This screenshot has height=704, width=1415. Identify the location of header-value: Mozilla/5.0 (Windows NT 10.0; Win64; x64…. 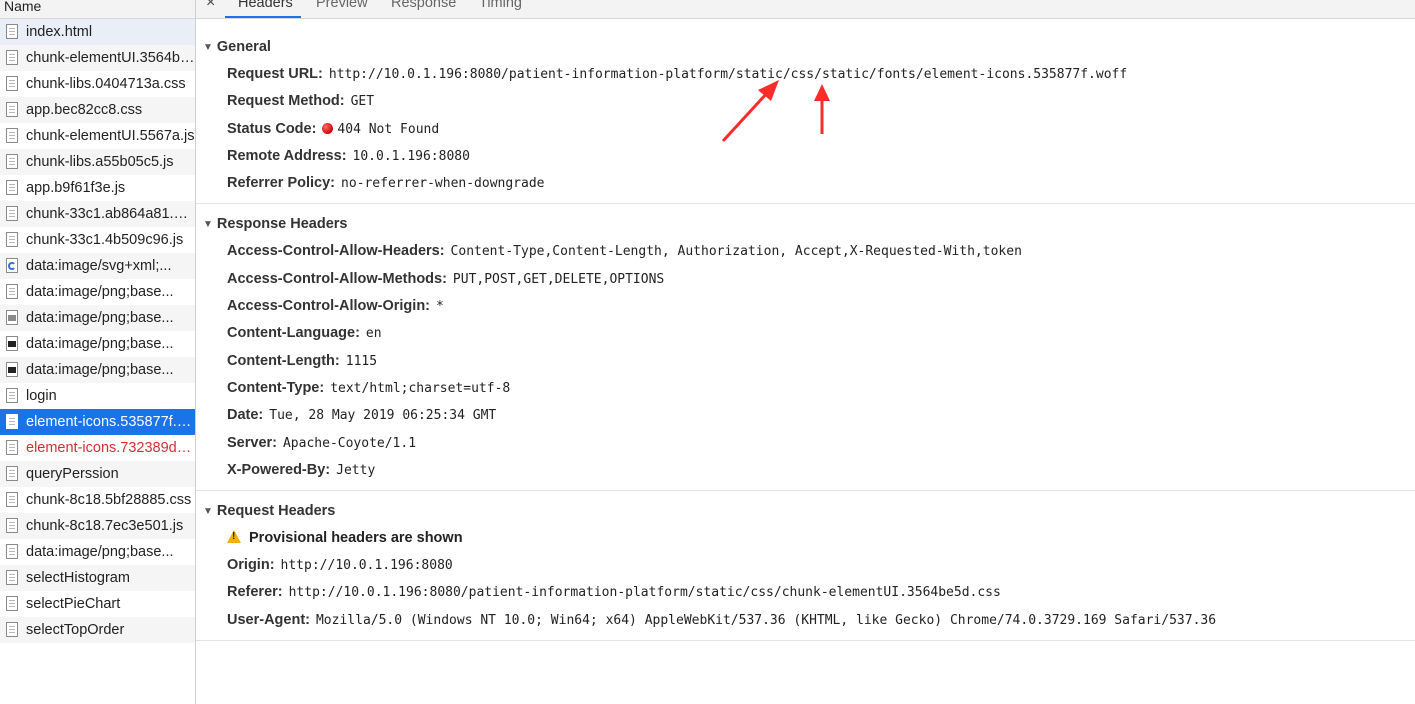
(766, 620).